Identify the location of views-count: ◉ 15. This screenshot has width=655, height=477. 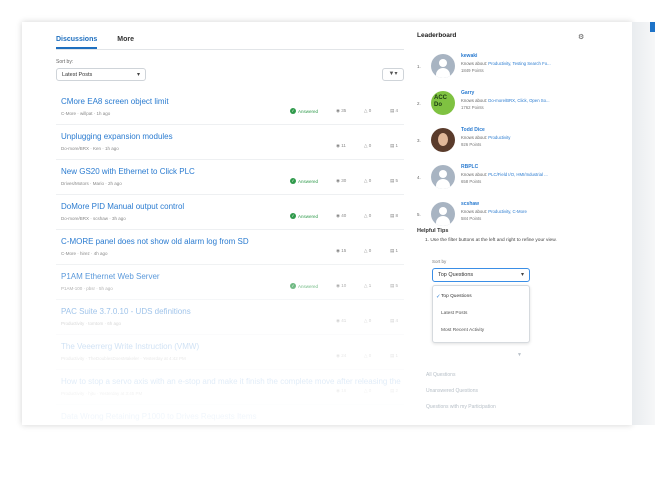
(341, 250).